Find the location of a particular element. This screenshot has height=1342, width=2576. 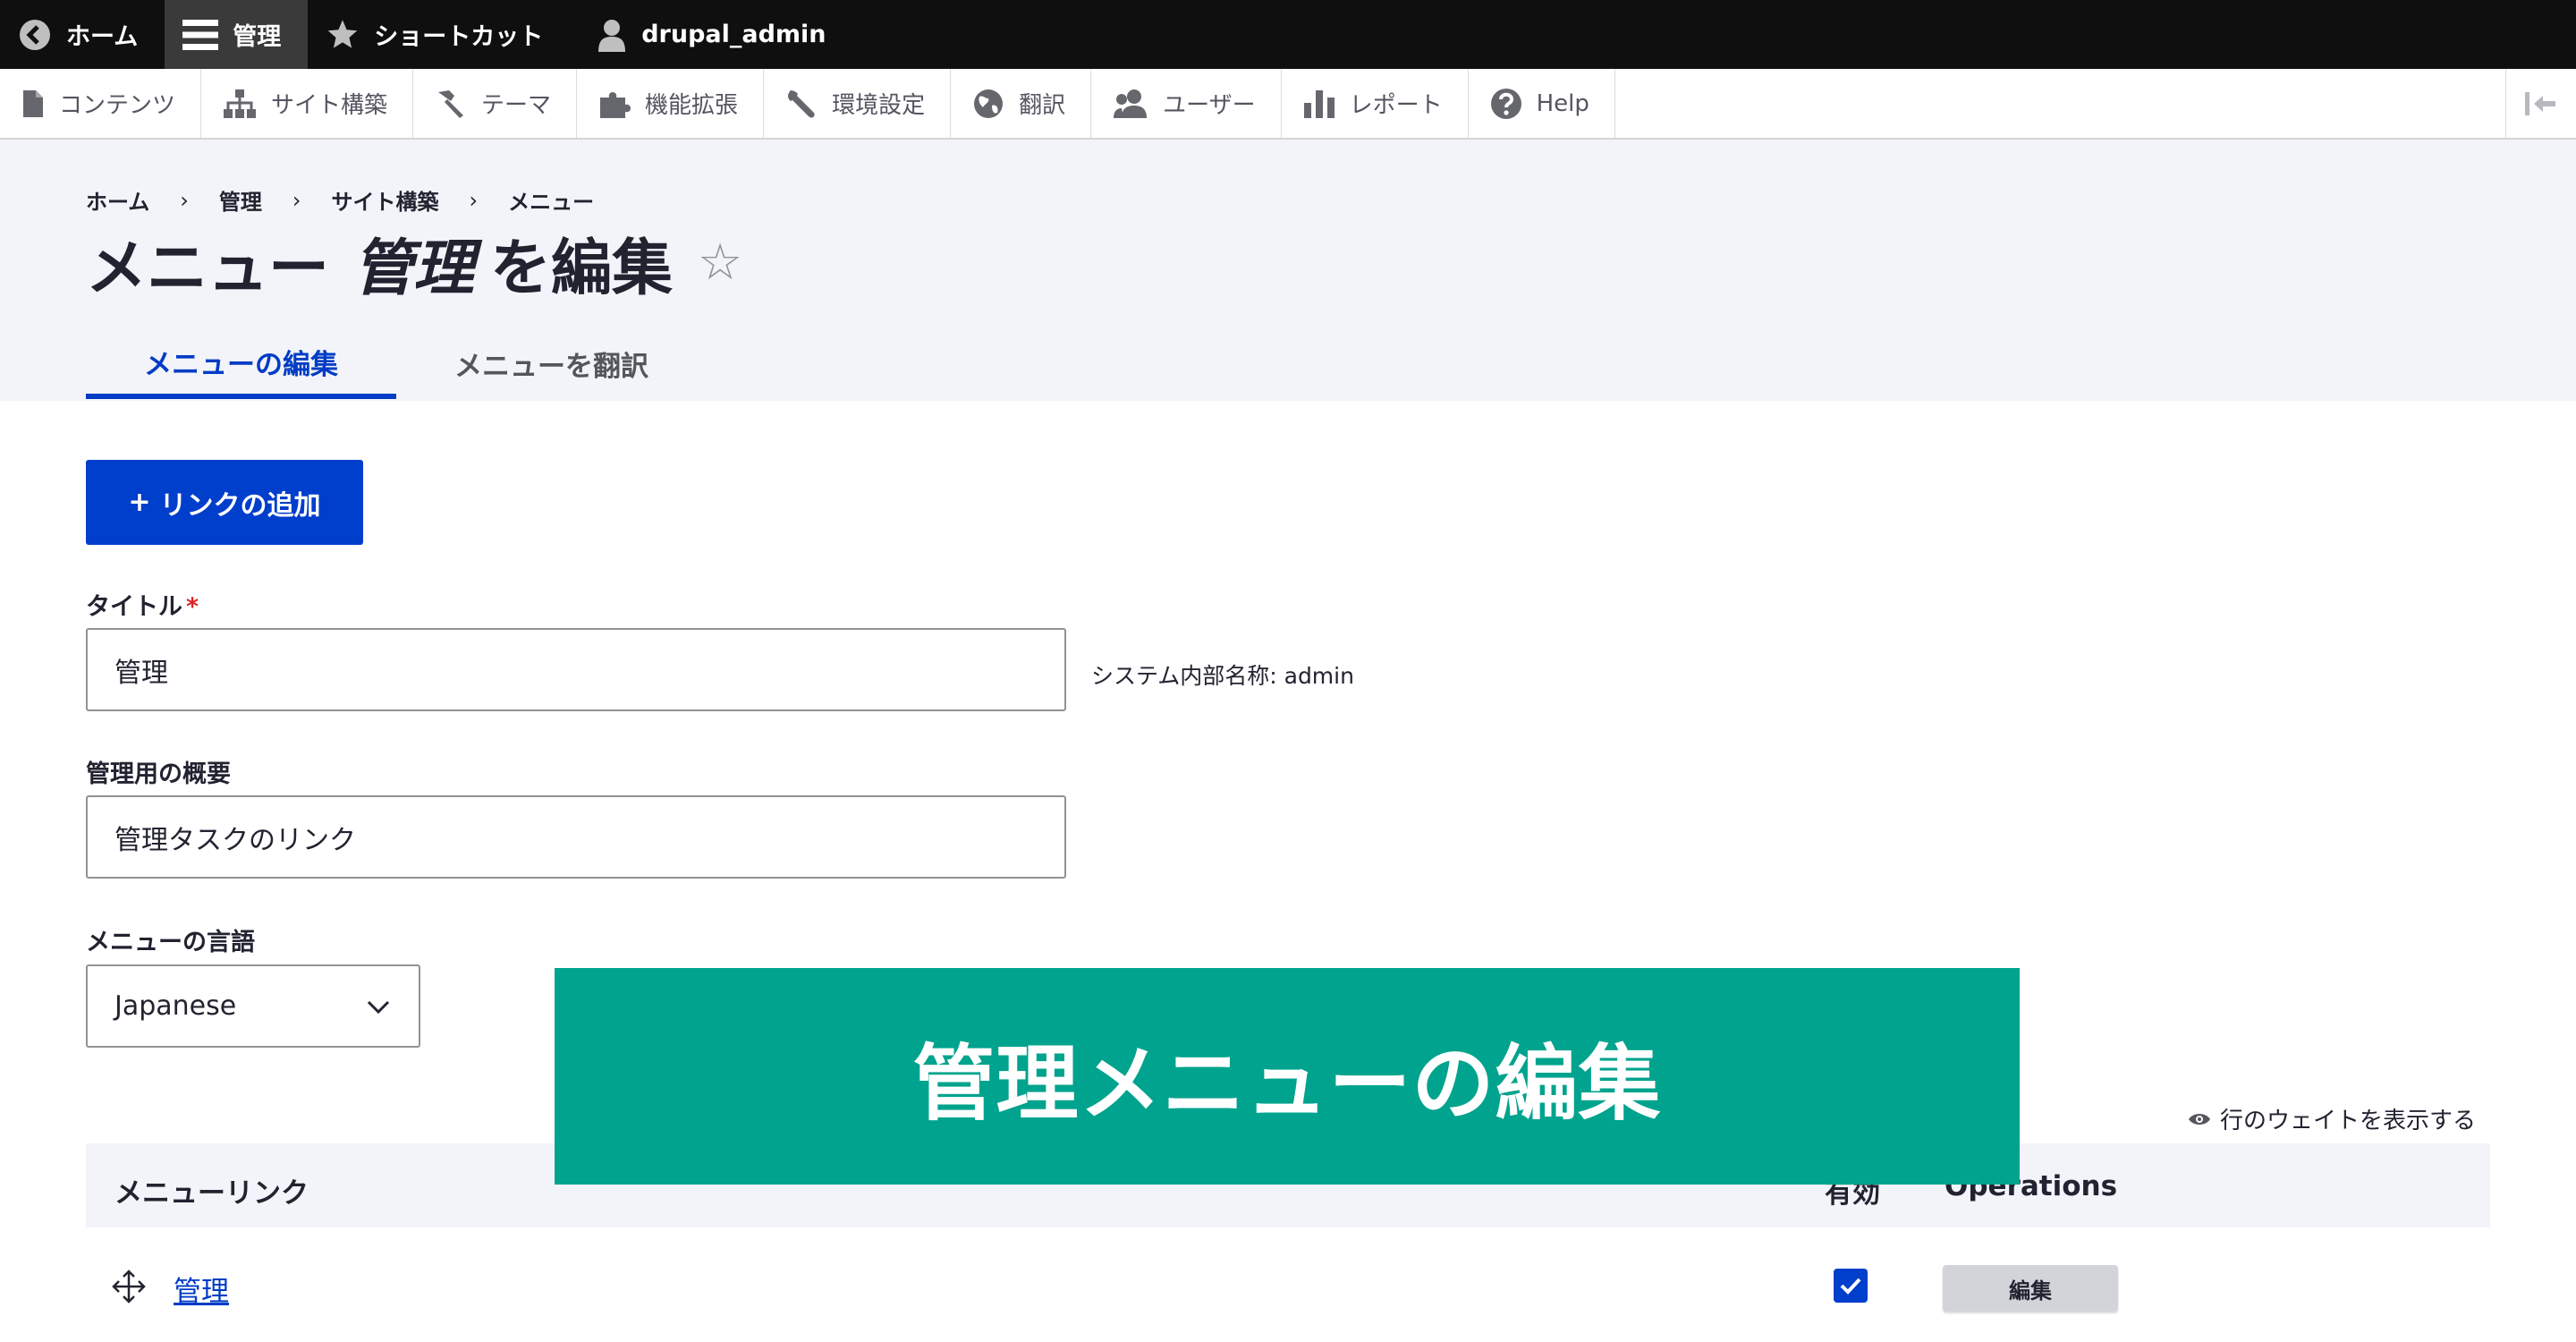

manage-tab: 管理 is located at coordinates (237, 34).